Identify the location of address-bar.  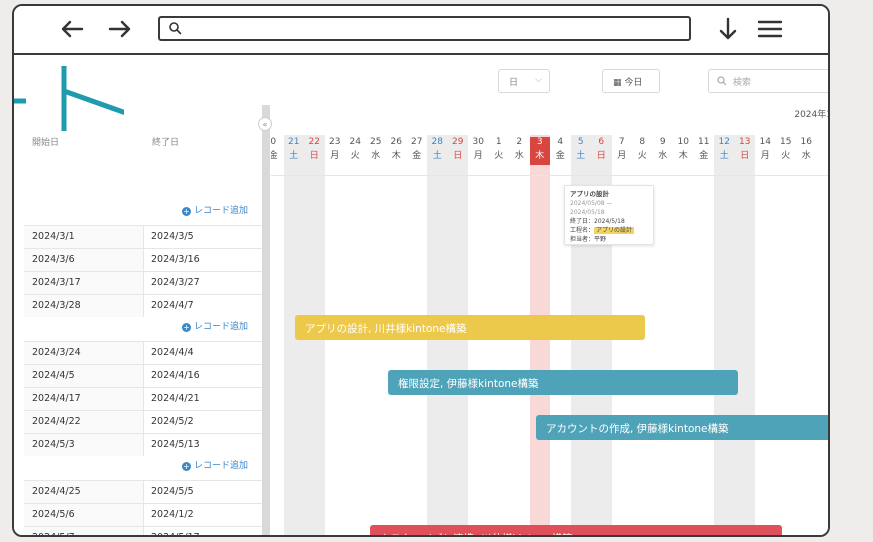
(424, 28).